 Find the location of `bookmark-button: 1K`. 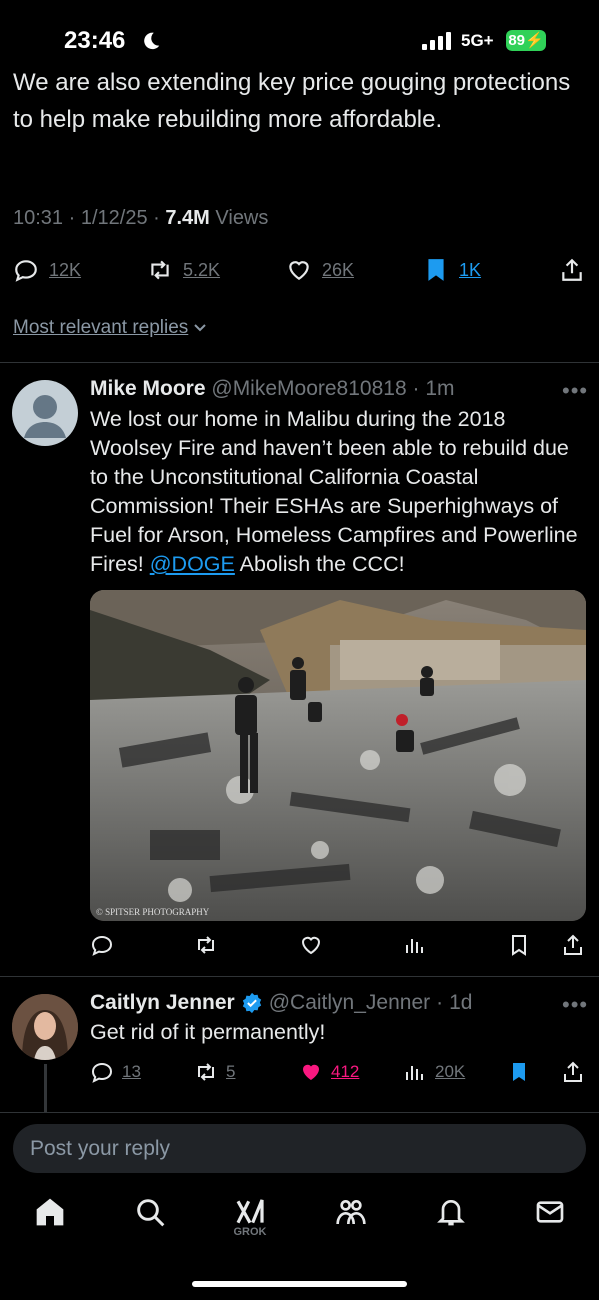

bookmark-button: 1K is located at coordinates (452, 270).